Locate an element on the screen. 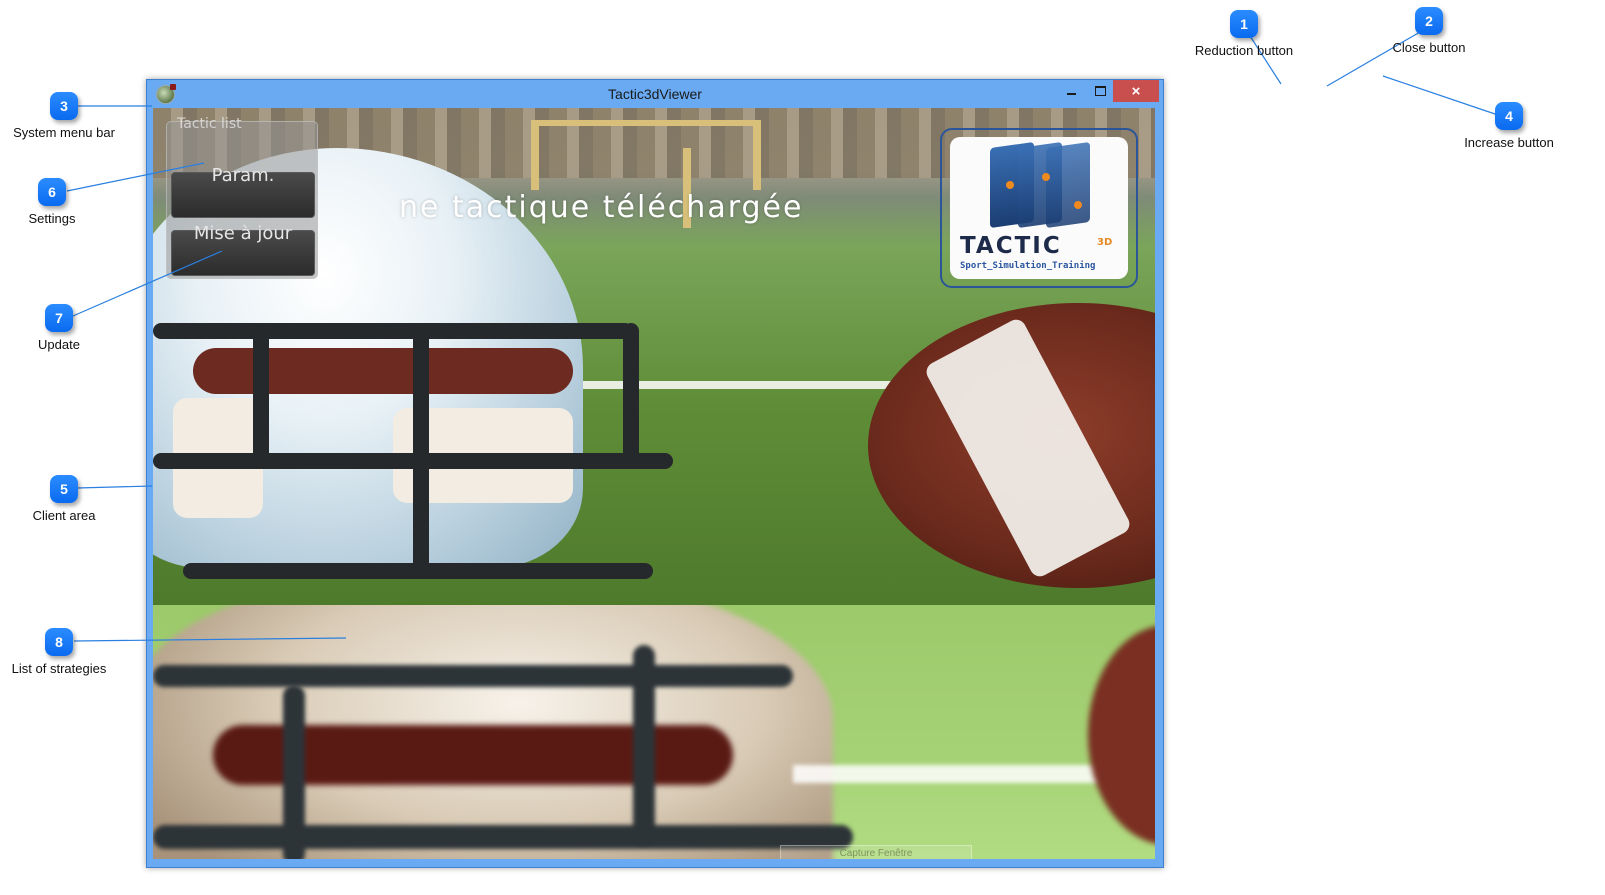  close-button: × is located at coordinates (1136, 91).